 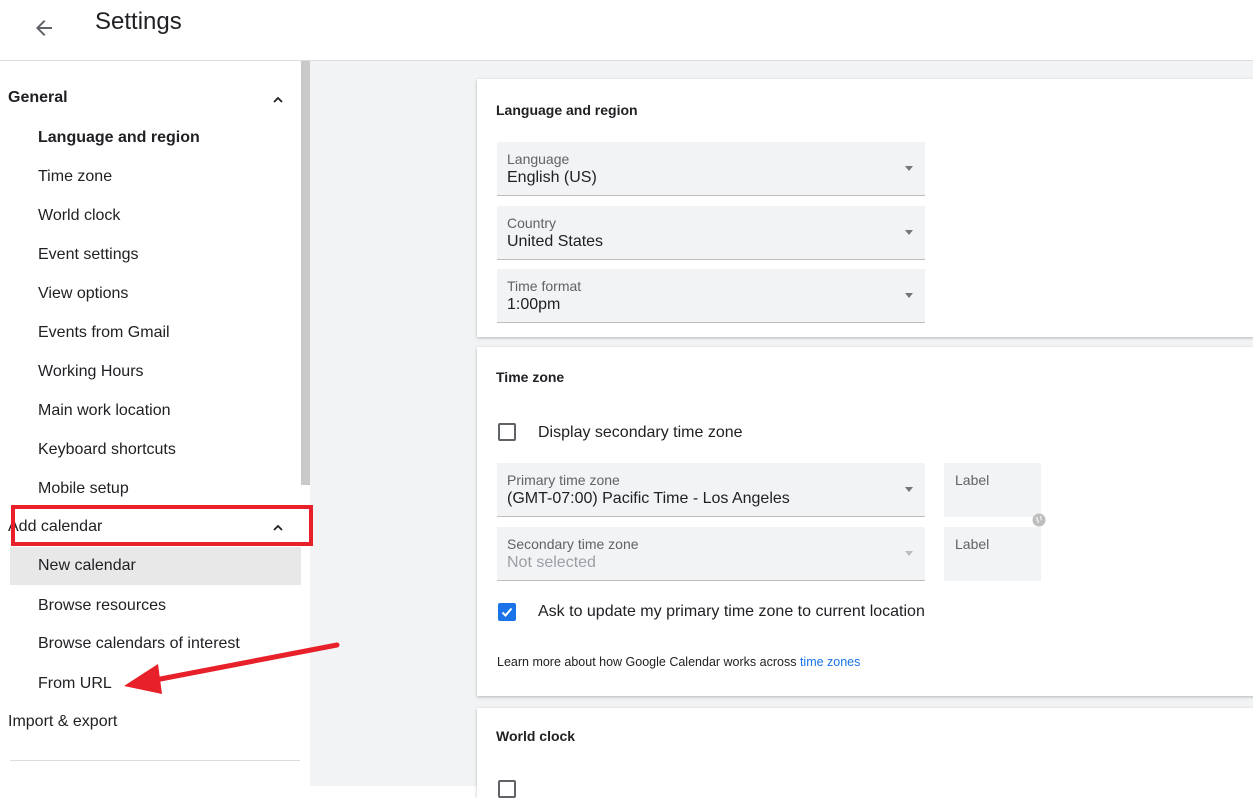 I want to click on sidebar-section-import-export: Import & export, so click(x=62, y=722).